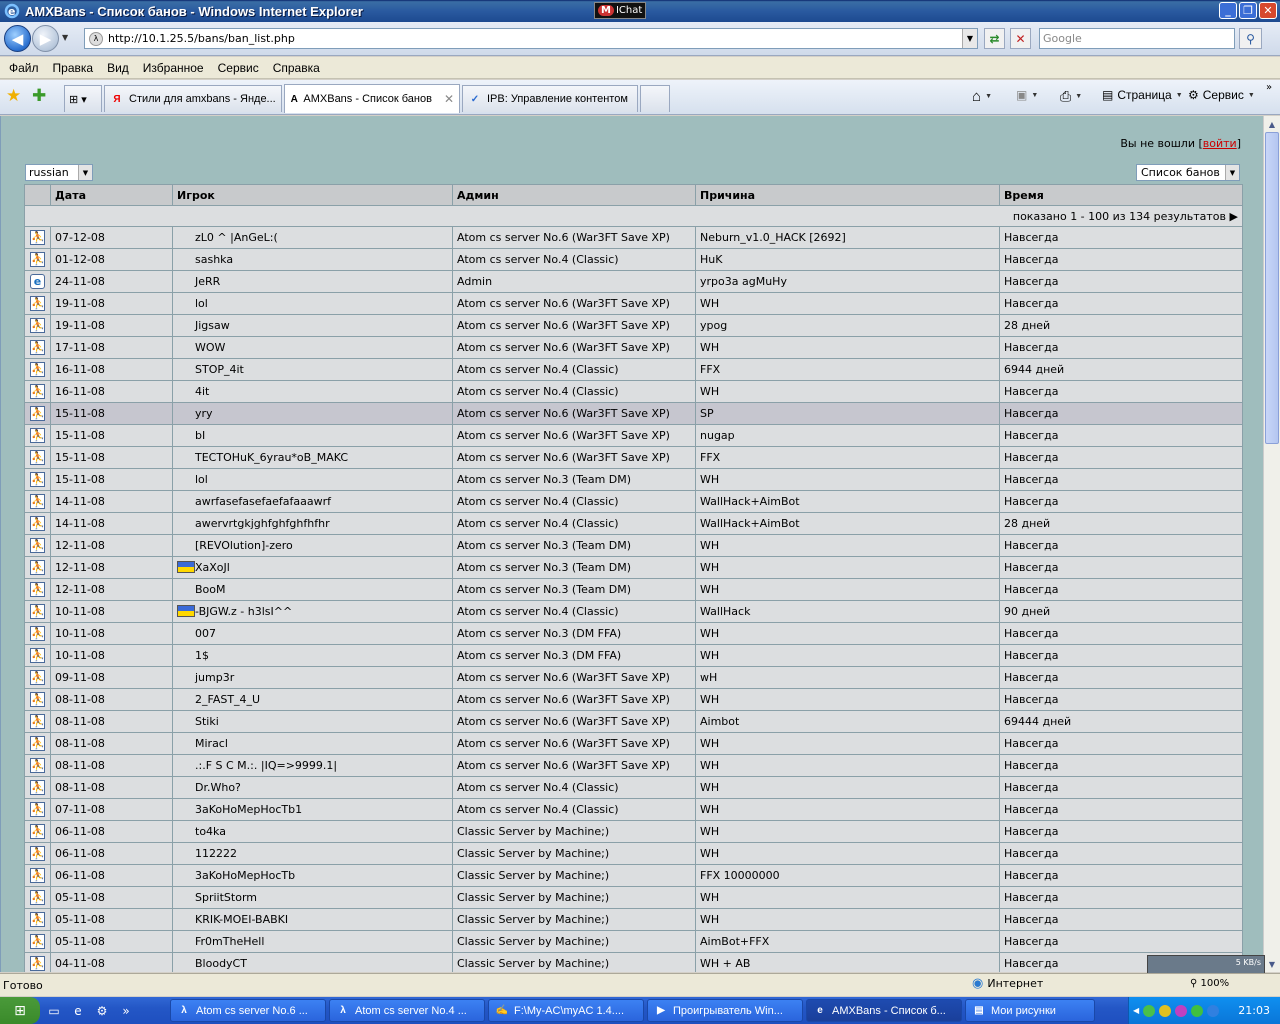  Describe the element at coordinates (45, 38) in the screenshot. I see `forward-button: ▶` at that location.